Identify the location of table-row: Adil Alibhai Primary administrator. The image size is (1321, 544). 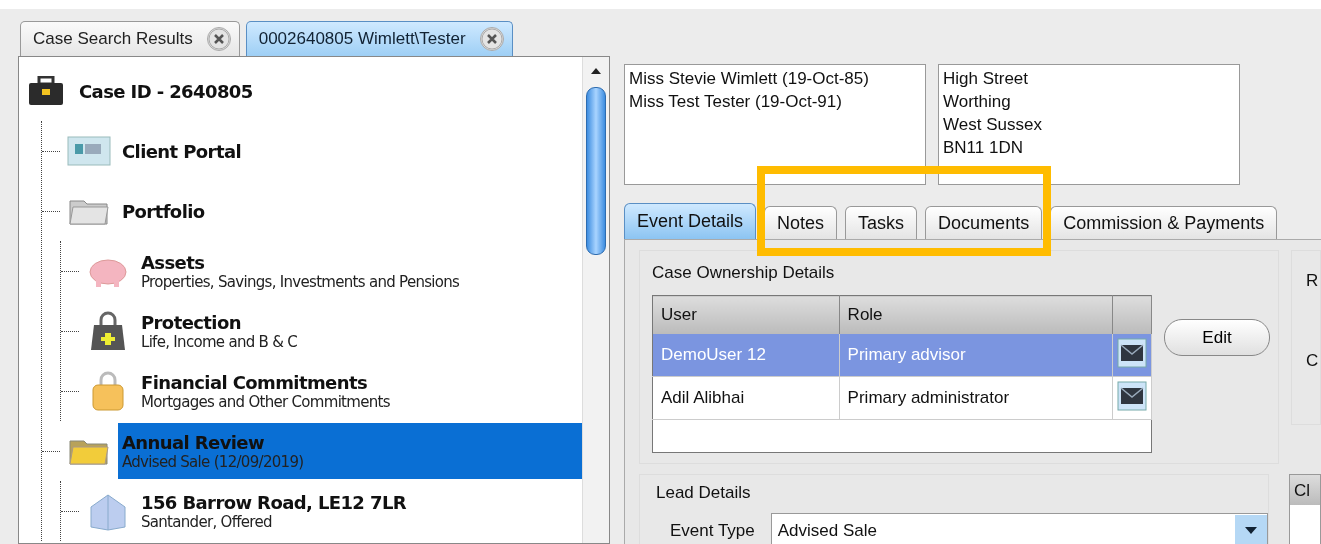
(902, 398).